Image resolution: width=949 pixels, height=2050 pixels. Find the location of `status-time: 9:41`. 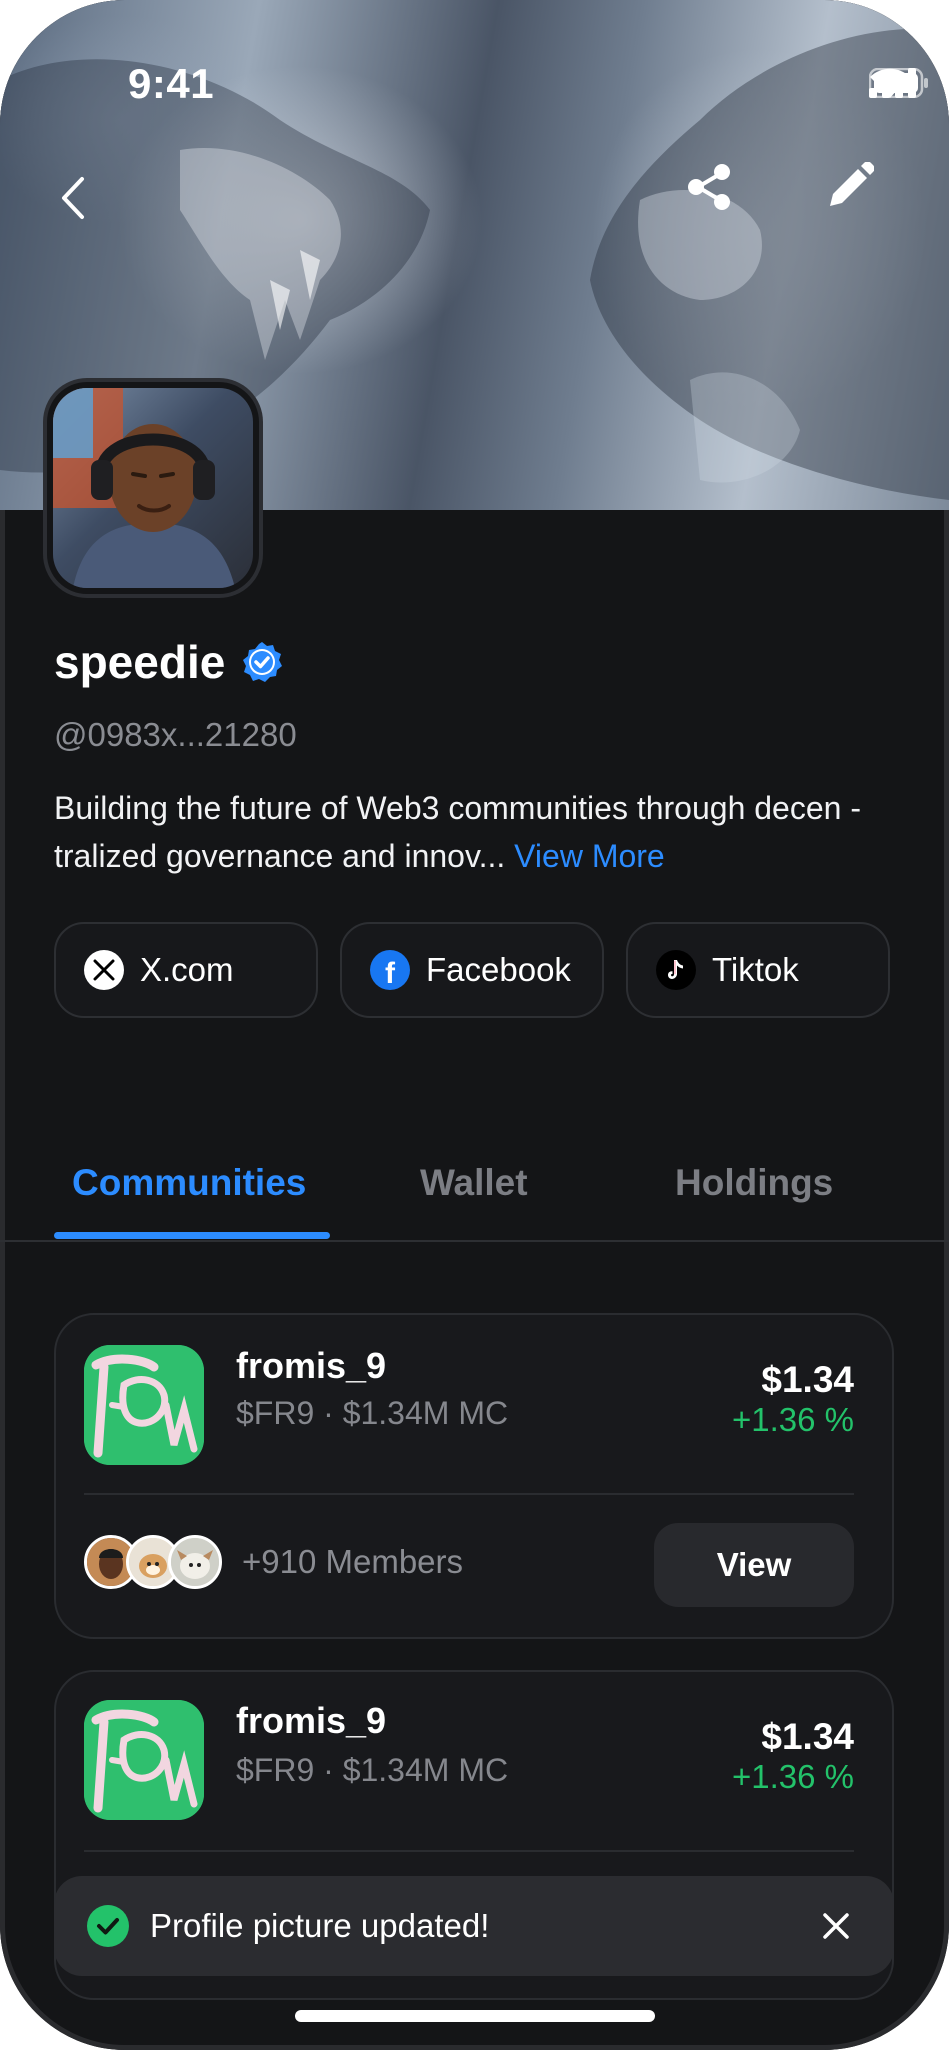

status-time: 9:41 is located at coordinates (171, 83).